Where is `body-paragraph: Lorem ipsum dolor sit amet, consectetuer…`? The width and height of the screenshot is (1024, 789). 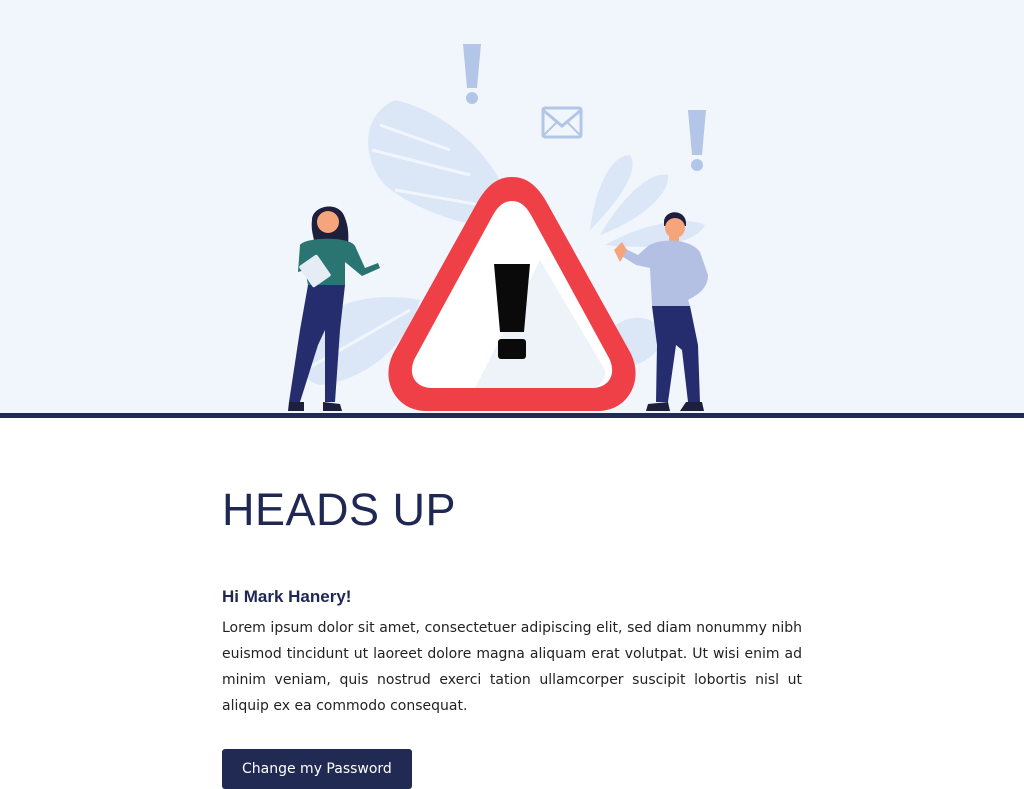
body-paragraph: Lorem ipsum dolor sit amet, consectetuer… is located at coordinates (512, 667).